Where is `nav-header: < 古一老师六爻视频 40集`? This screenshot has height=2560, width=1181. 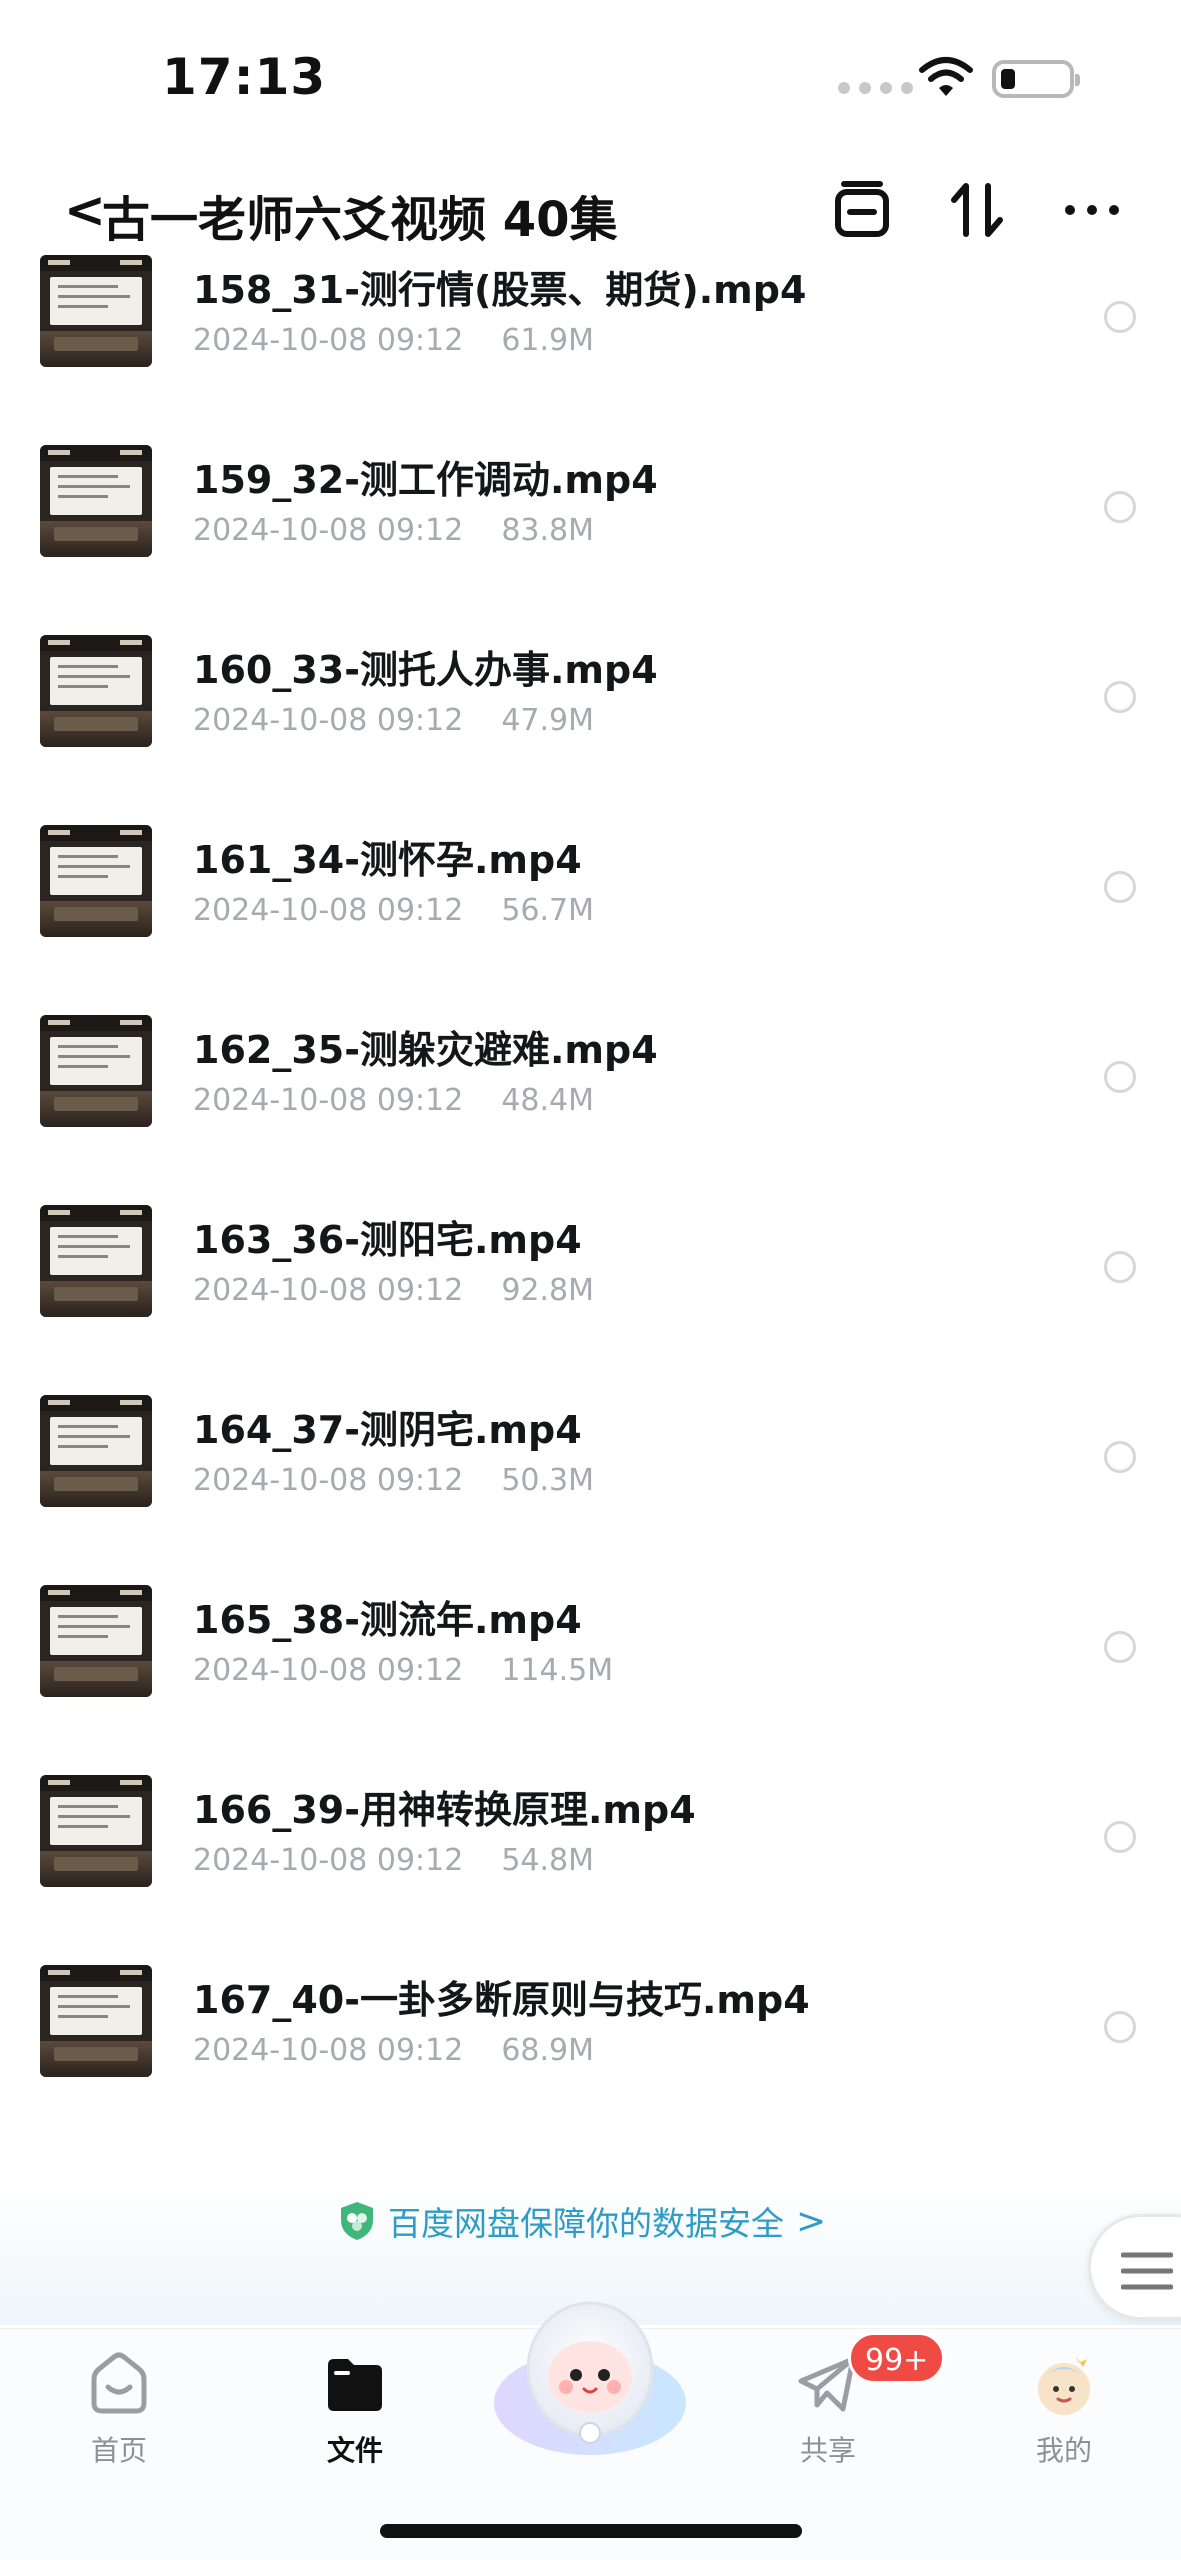 nav-header: < 古一老师六爻视频 40集 is located at coordinates (590, 215).